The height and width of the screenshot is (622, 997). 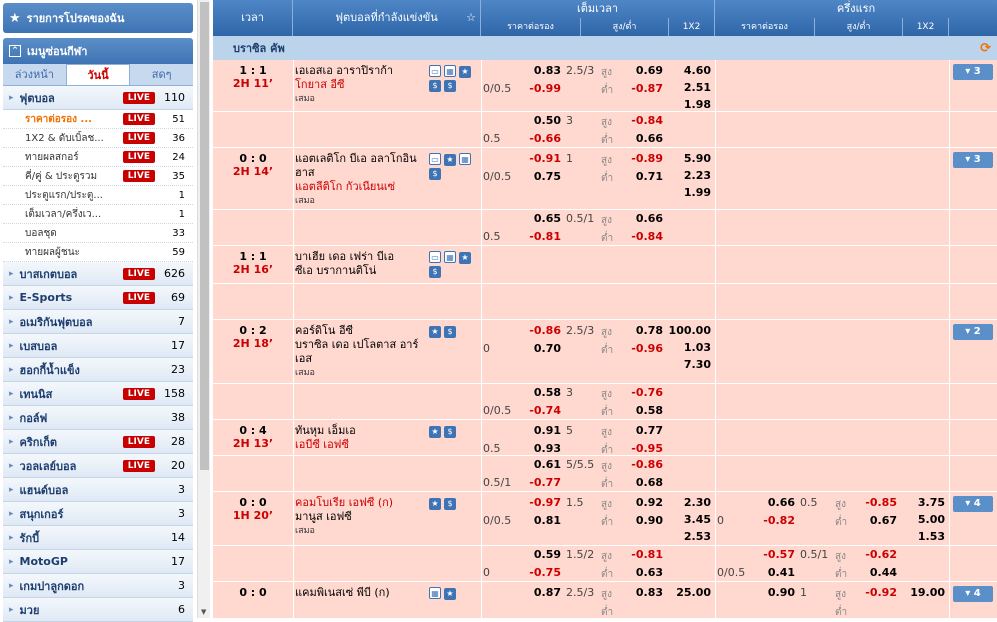 What do you see at coordinates (98, 442) in the screenshot?
I see `sidebar-sport-item: ▸ คริกเก็ต LIVE 28` at bounding box center [98, 442].